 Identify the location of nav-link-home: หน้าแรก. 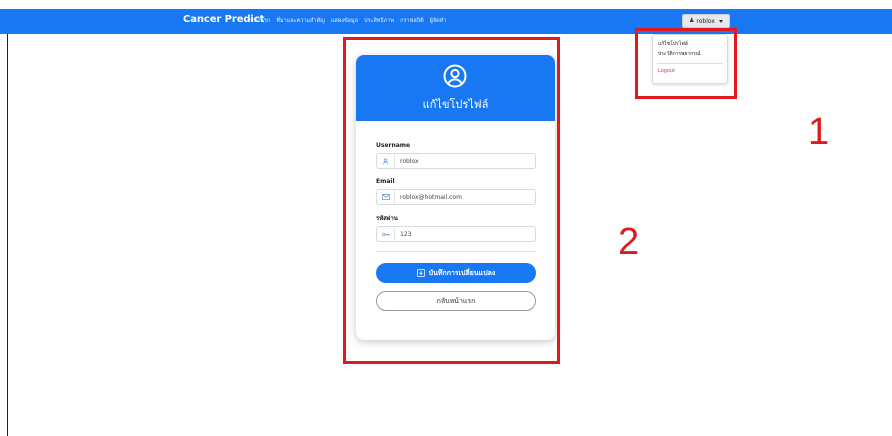
(260, 21).